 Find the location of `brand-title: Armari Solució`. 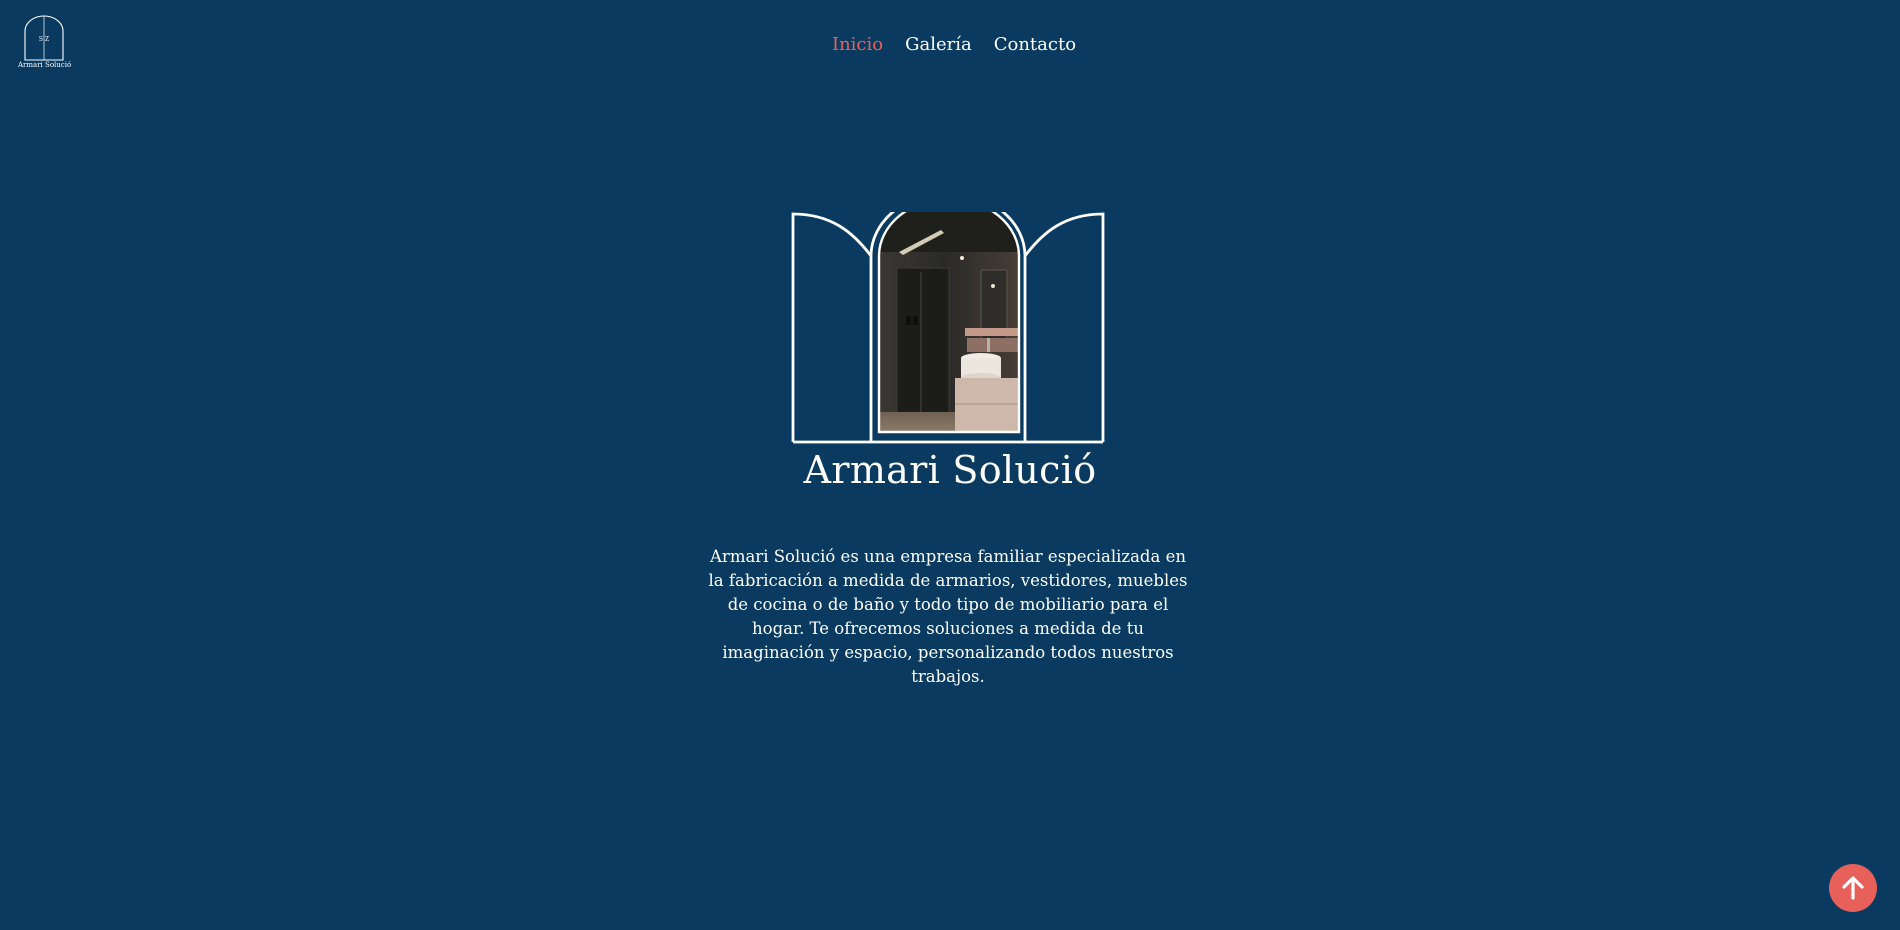

brand-title: Armari Solució is located at coordinates (950, 470).